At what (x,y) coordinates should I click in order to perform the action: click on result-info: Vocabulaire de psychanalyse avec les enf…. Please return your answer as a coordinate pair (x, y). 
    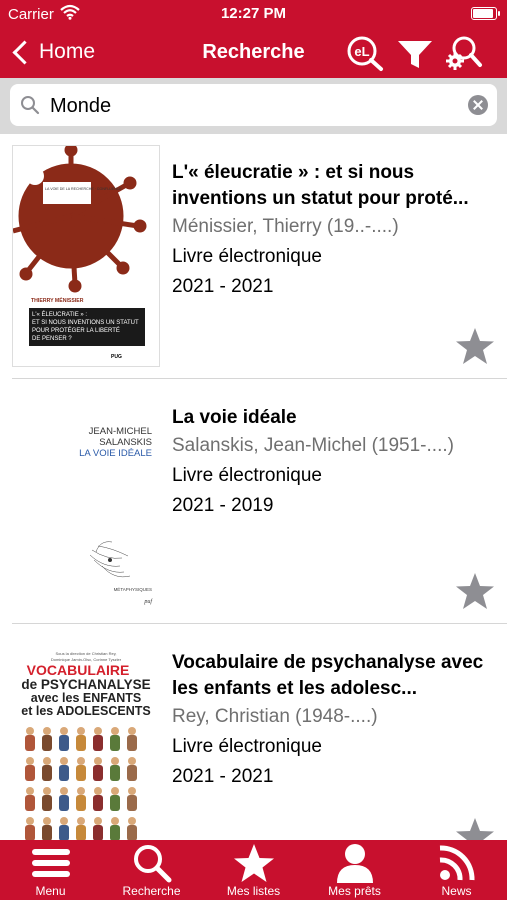
    Looking at the image, I should click on (334, 721).